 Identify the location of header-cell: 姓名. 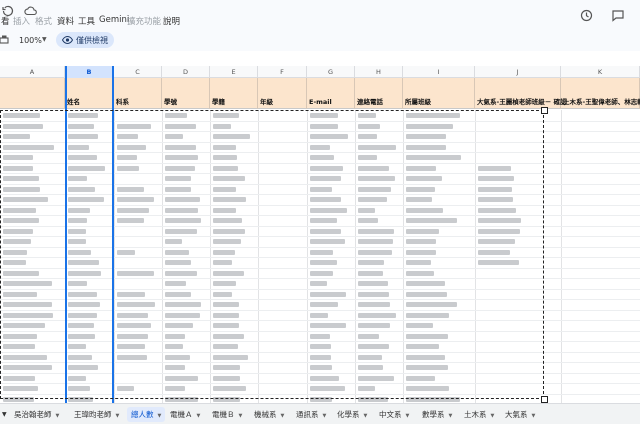
(89, 93).